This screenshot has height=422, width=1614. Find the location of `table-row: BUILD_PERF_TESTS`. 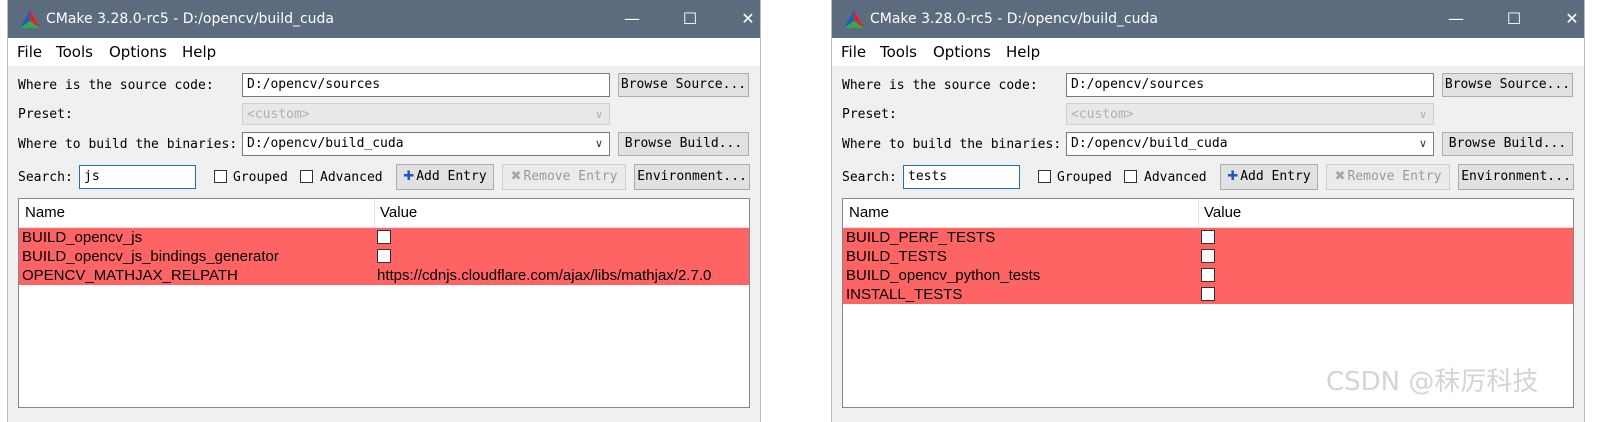

table-row: BUILD_PERF_TESTS is located at coordinates (1208, 237).